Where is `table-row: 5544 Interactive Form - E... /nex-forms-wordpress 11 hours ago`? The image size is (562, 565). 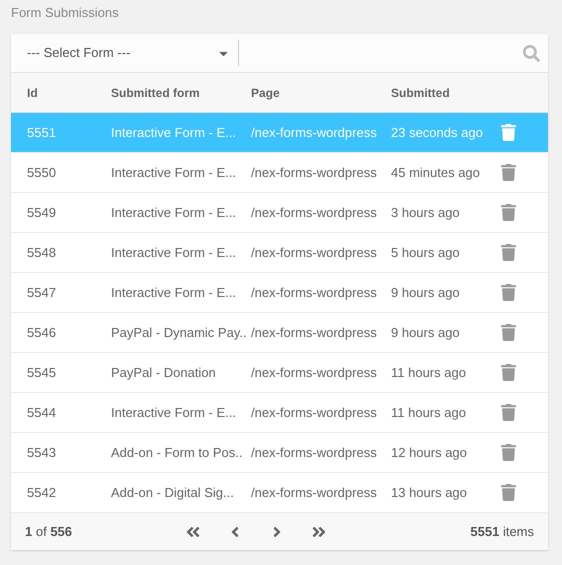
table-row: 5544 Interactive Form - E... /nex-forms-wordpress 11 hours ago is located at coordinates (279, 413).